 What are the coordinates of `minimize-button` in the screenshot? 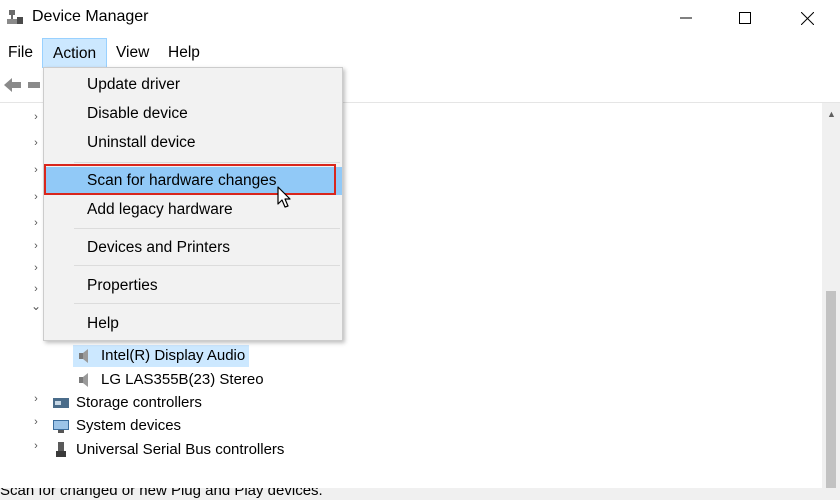 It's located at (686, 18).